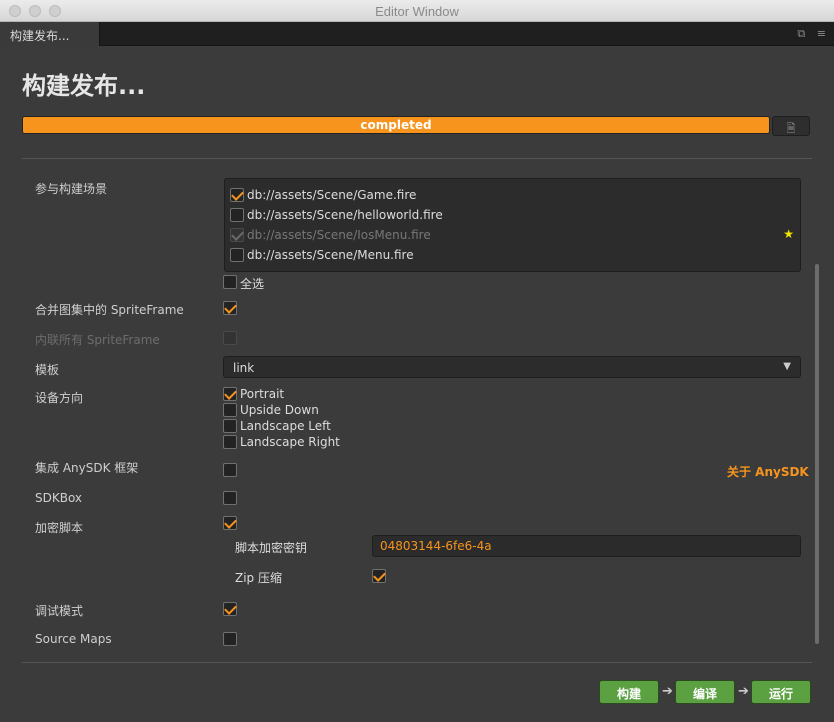  What do you see at coordinates (47, 370) in the screenshot?
I see `template-label: 模板` at bounding box center [47, 370].